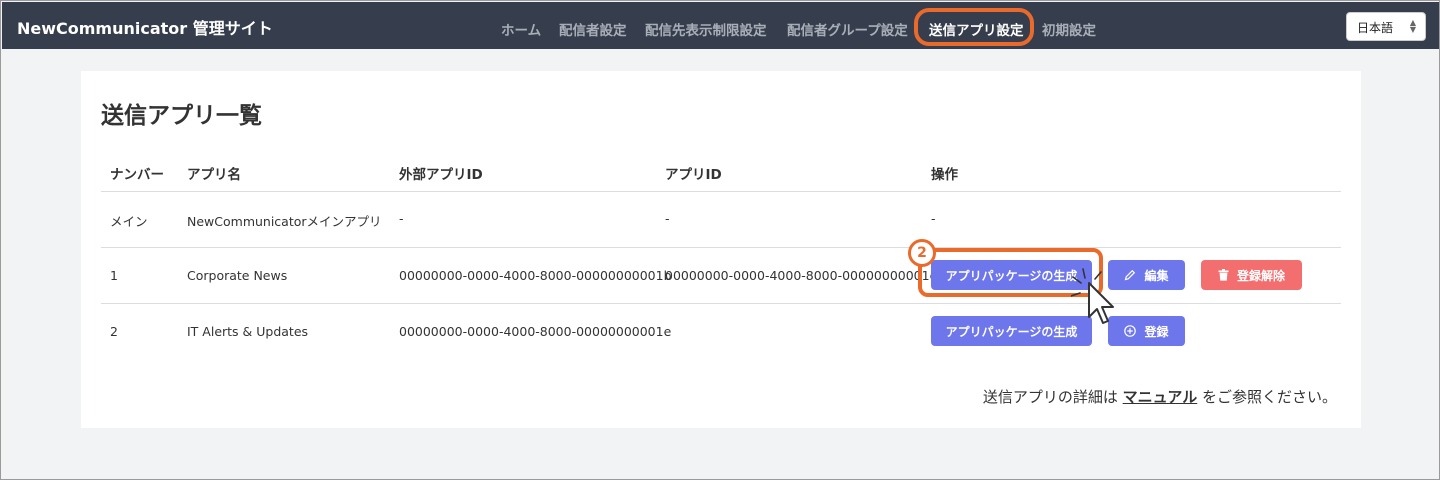 This screenshot has width=1440, height=480. I want to click on nav-sender-settings: 配信者設定, so click(593, 29).